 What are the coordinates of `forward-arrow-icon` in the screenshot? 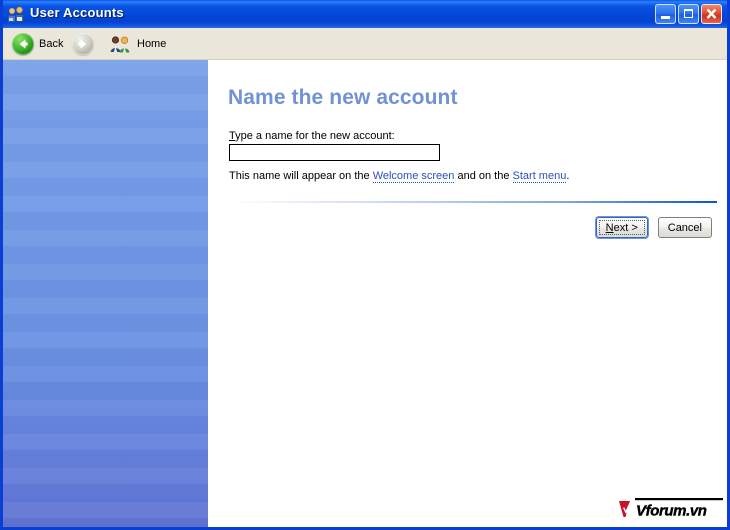 It's located at (83, 44).